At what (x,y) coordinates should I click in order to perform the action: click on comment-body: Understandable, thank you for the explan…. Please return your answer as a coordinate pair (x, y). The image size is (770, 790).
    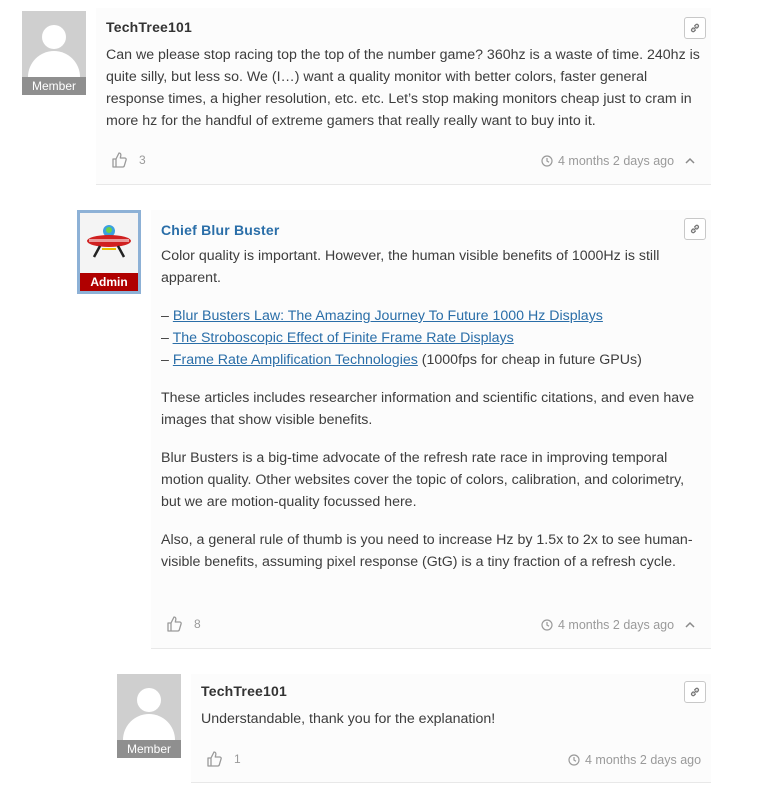
    Looking at the image, I should click on (348, 719).